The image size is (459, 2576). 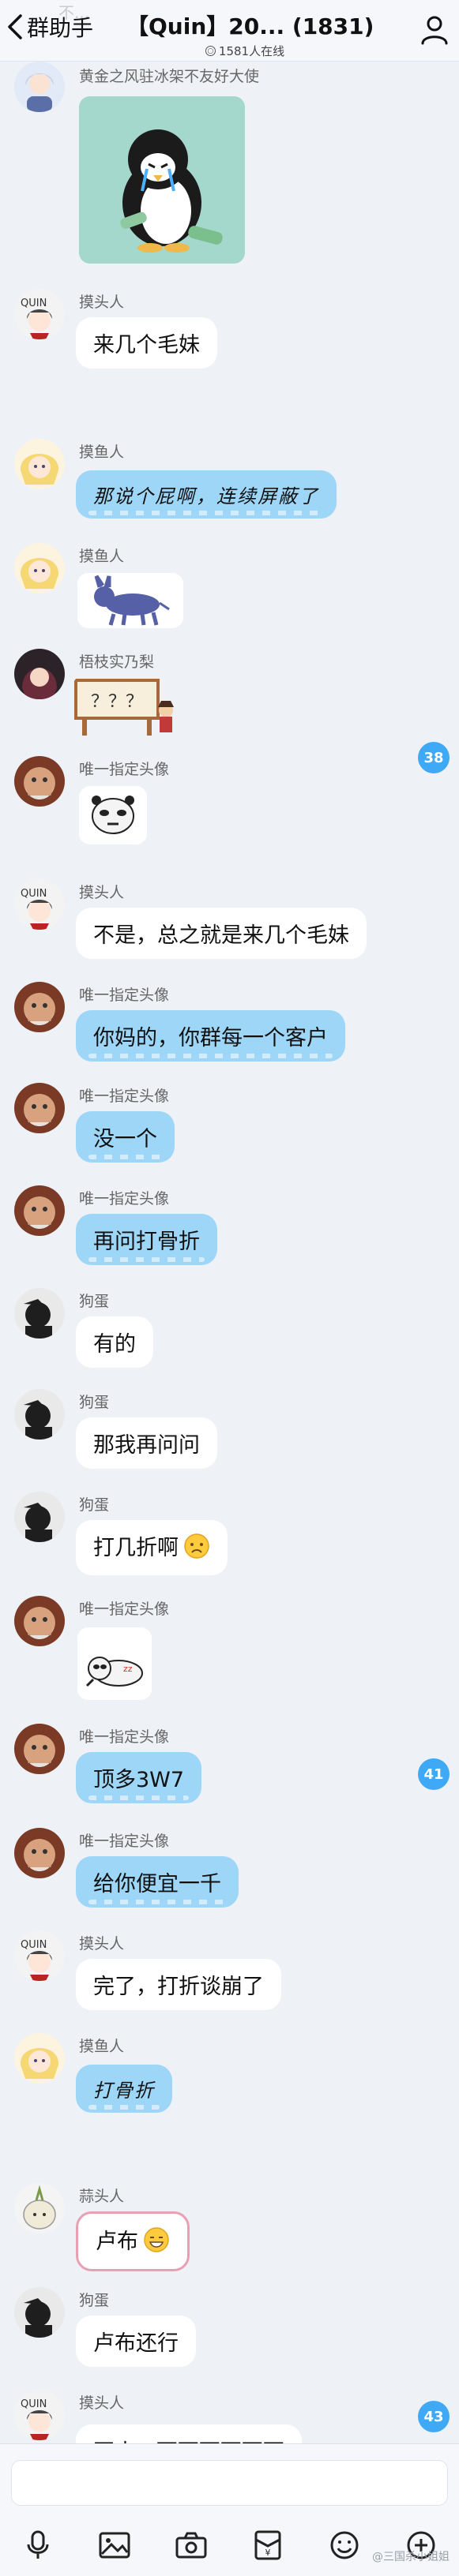 I want to click on message-bubble: 再问打骨折, so click(x=146, y=1239).